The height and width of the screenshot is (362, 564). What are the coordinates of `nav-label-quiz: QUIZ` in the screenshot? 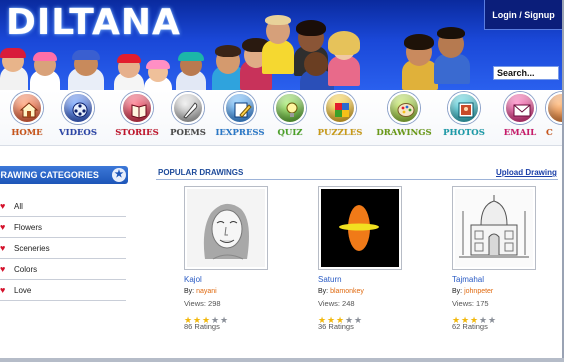 It's located at (290, 133).